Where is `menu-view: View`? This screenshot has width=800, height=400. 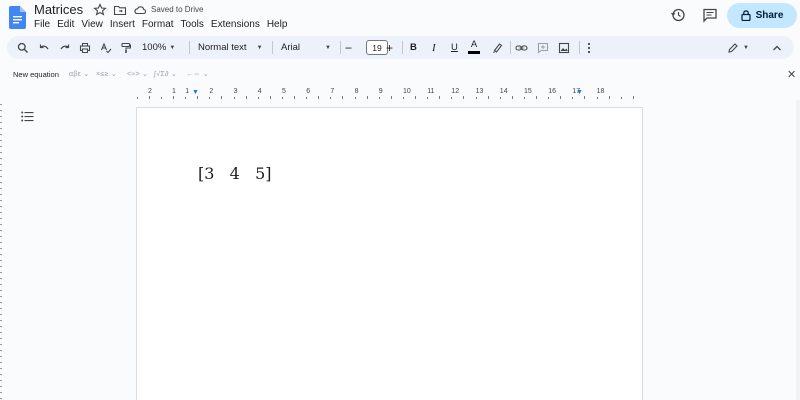 menu-view: View is located at coordinates (94, 24).